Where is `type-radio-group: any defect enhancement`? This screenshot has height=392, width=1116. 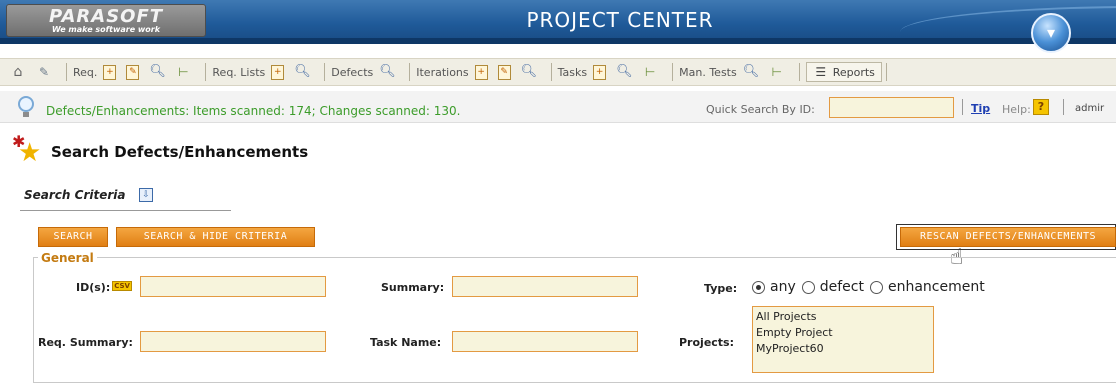
type-radio-group: any defect enhancement is located at coordinates (871, 287).